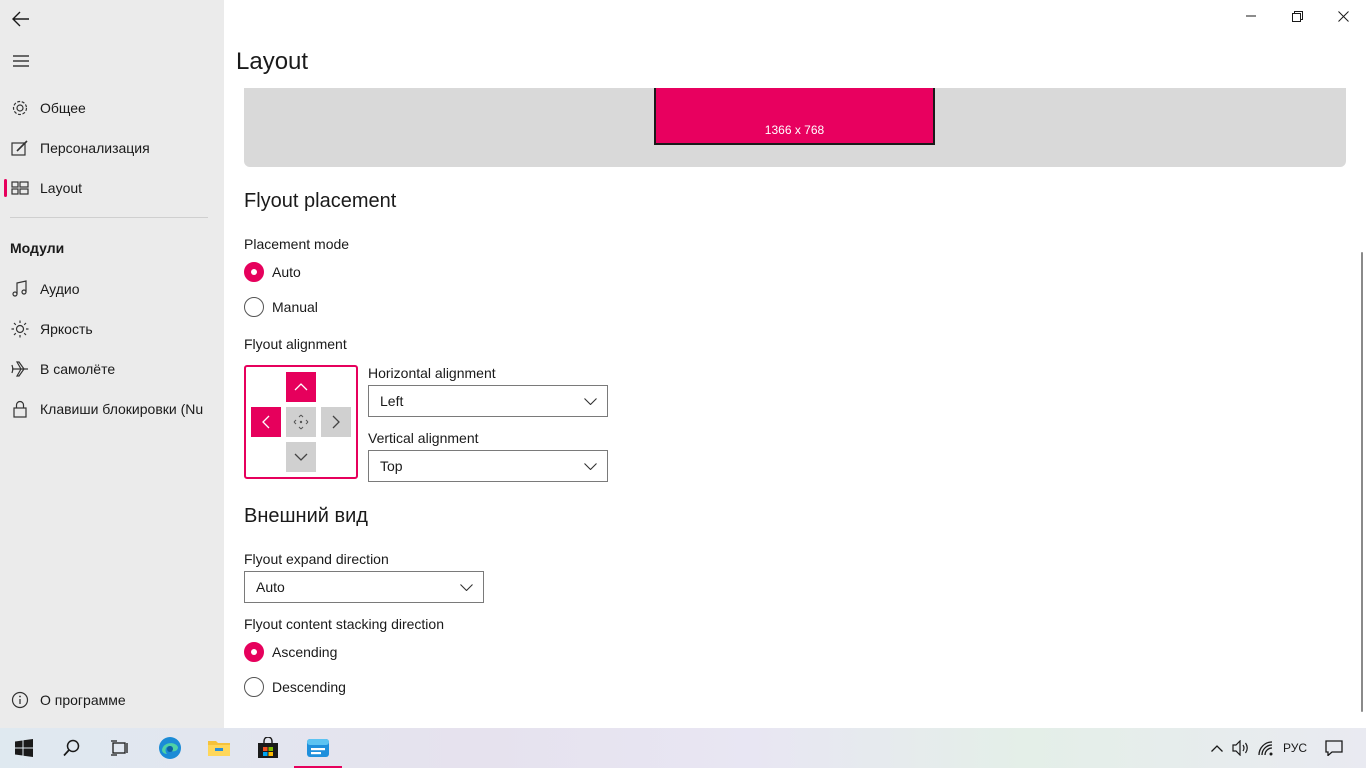 This screenshot has height=768, width=1366. I want to click on expand-direction-select: Auto, so click(364, 587).